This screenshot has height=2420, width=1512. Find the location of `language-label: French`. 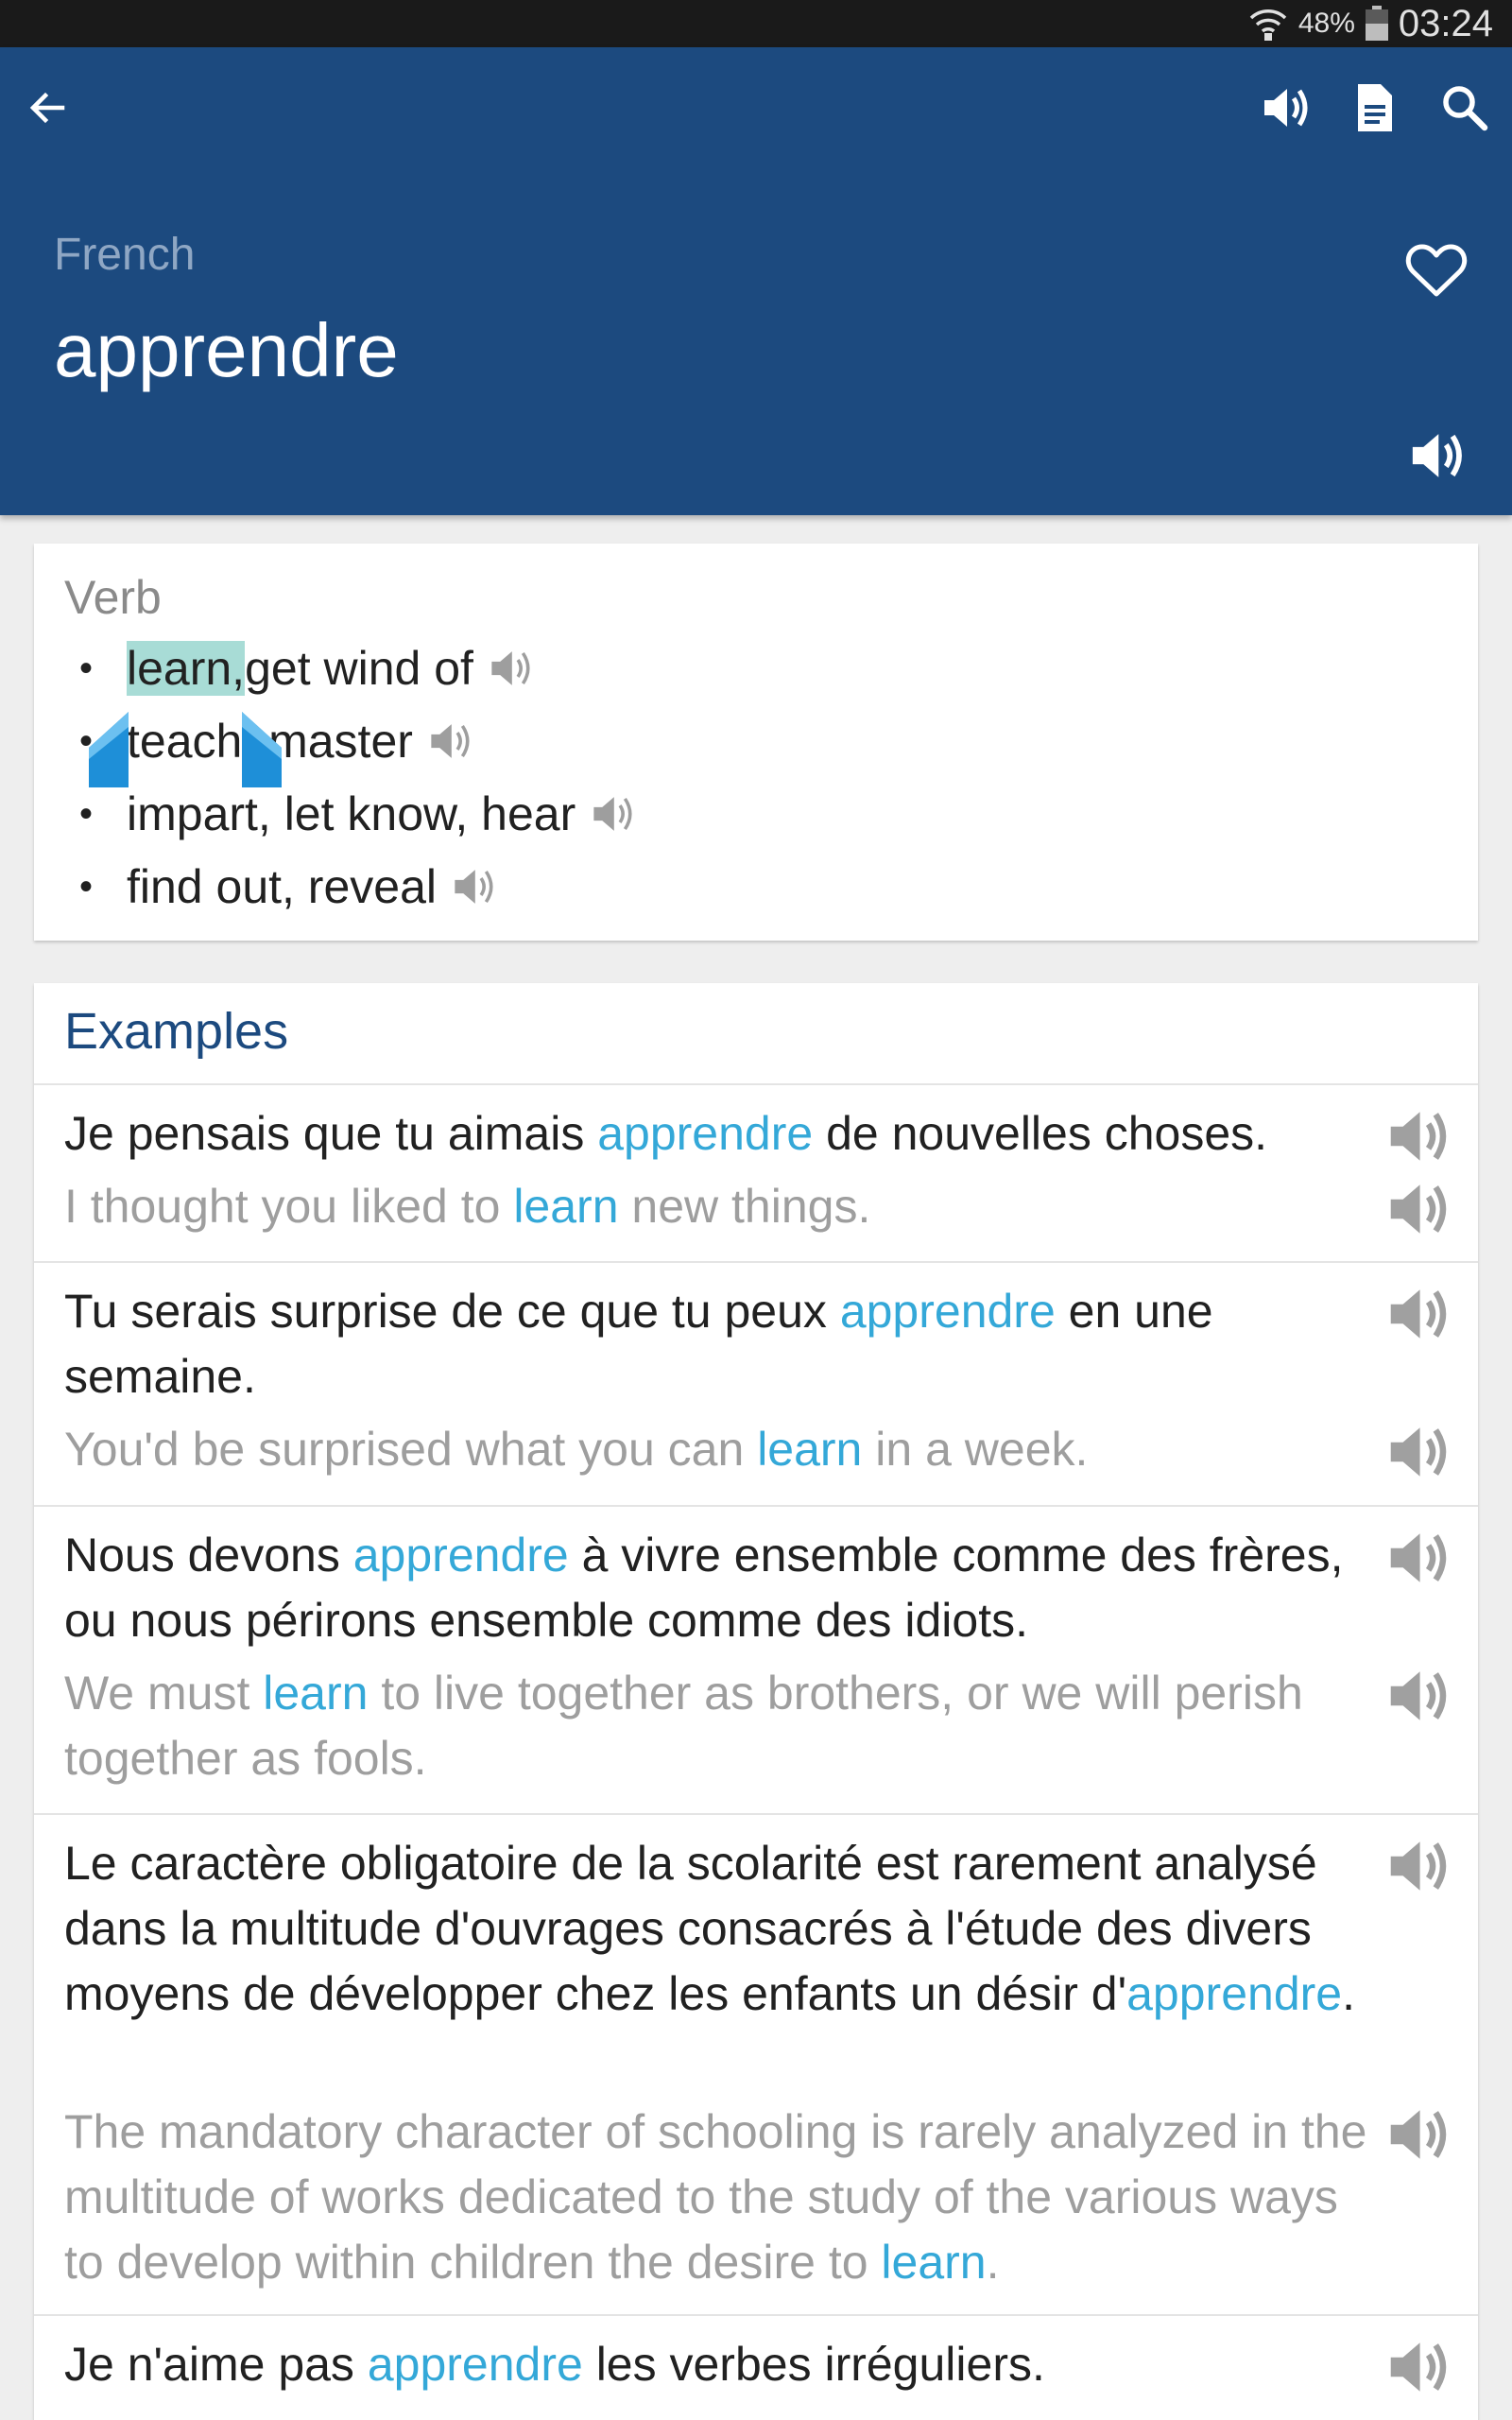

language-label: French is located at coordinates (125, 255).